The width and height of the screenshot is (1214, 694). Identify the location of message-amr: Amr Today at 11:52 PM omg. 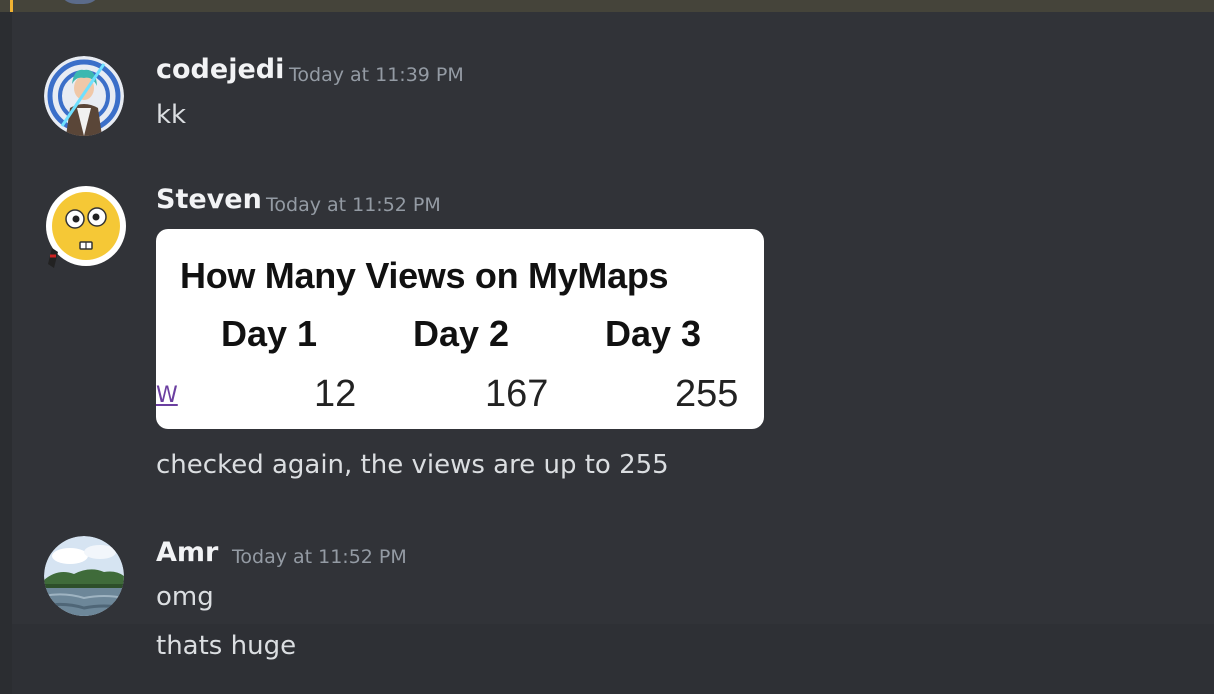
(613, 575).